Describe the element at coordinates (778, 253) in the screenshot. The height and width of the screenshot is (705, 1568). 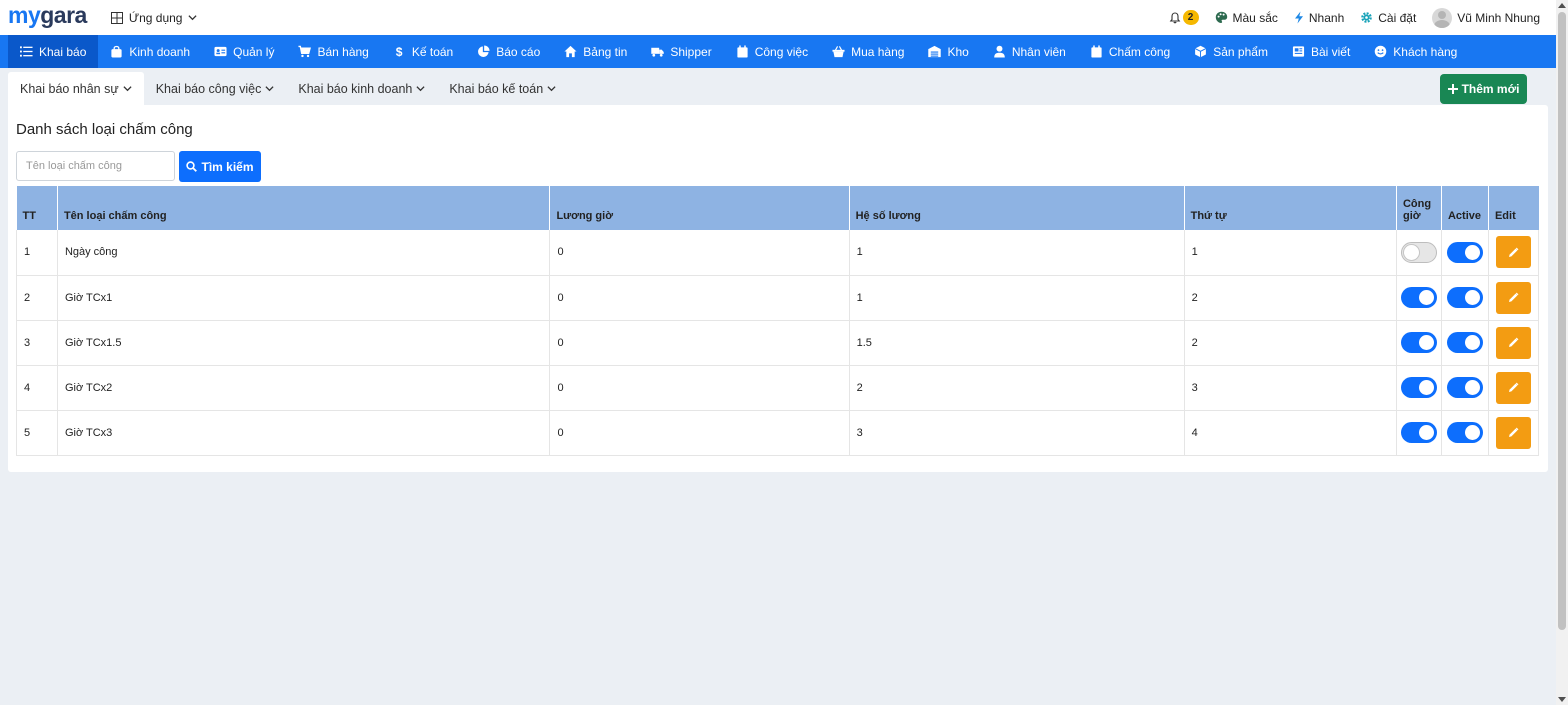
I see `table-row: 1 Ngày công 0 1 1` at that location.